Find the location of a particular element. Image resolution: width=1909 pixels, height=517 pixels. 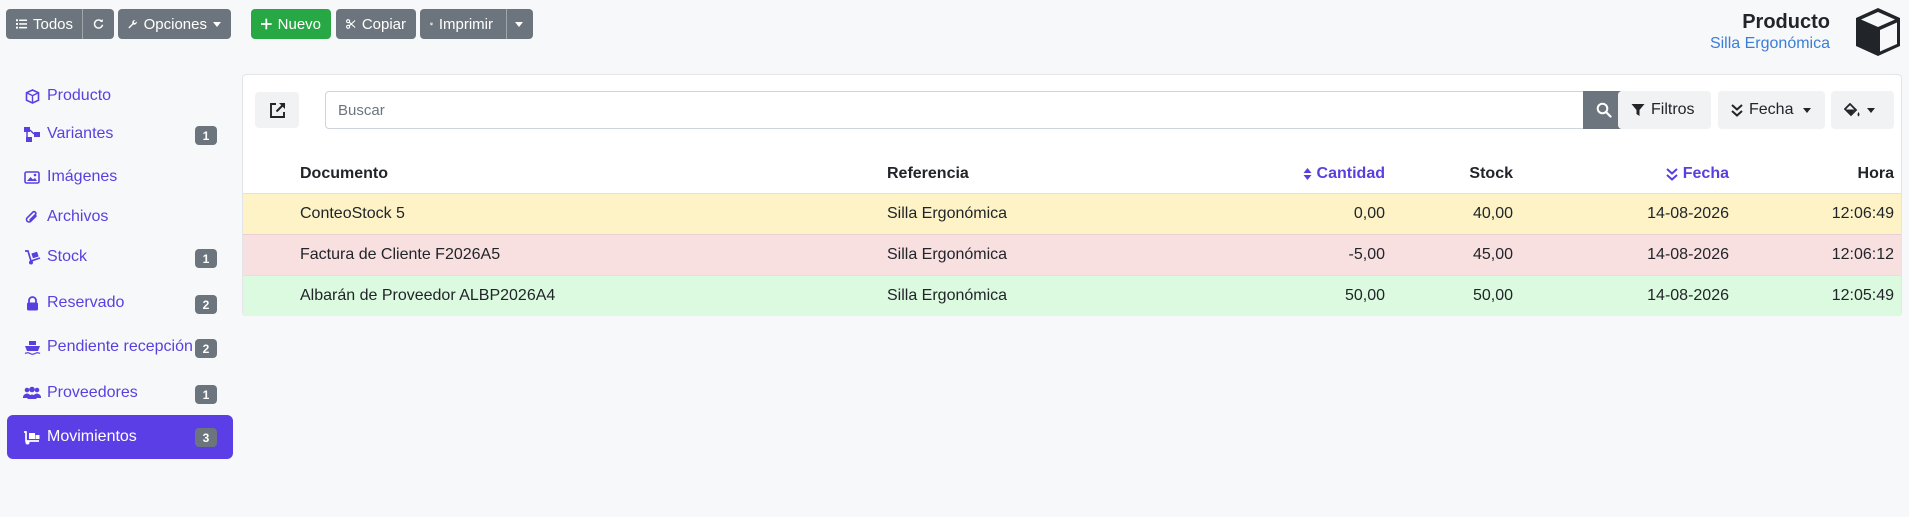

column-cantidad: Cantidad is located at coordinates (1344, 174).